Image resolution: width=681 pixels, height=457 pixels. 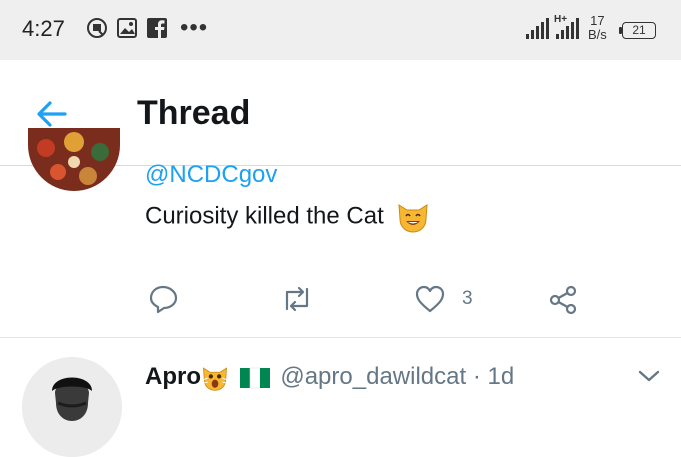 I want to click on signal-strength-icon, so click(x=537, y=28).